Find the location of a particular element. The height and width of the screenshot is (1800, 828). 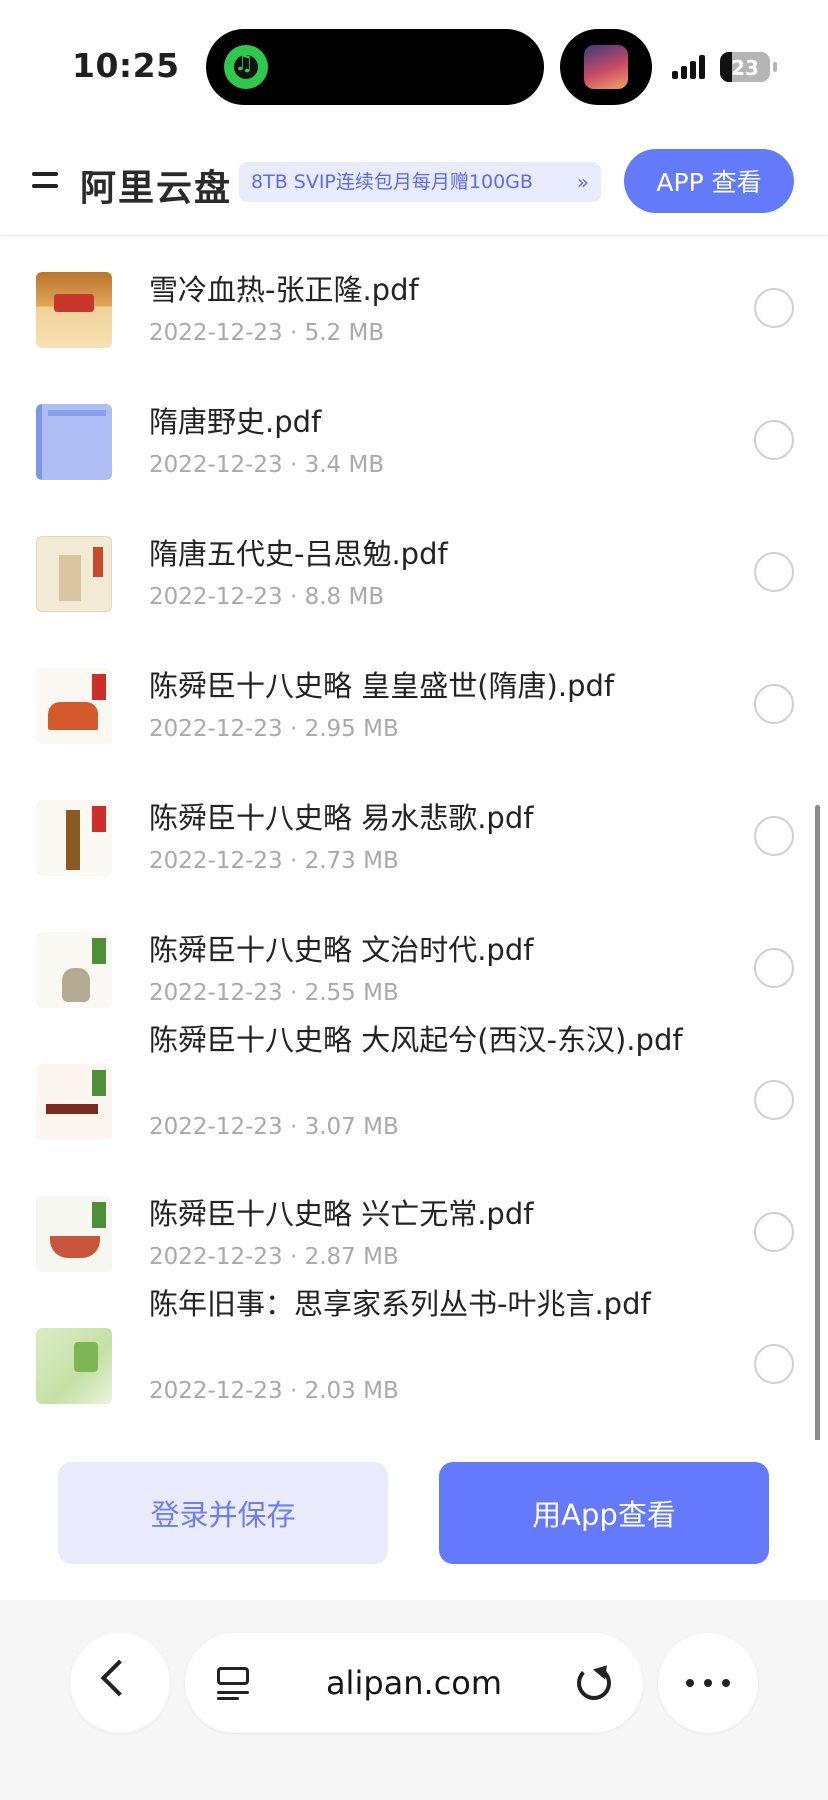

list-item: 陈舜臣十八史略 文治时代.pdf 2022-12-23 · 2.55 MB is located at coordinates (414, 966).